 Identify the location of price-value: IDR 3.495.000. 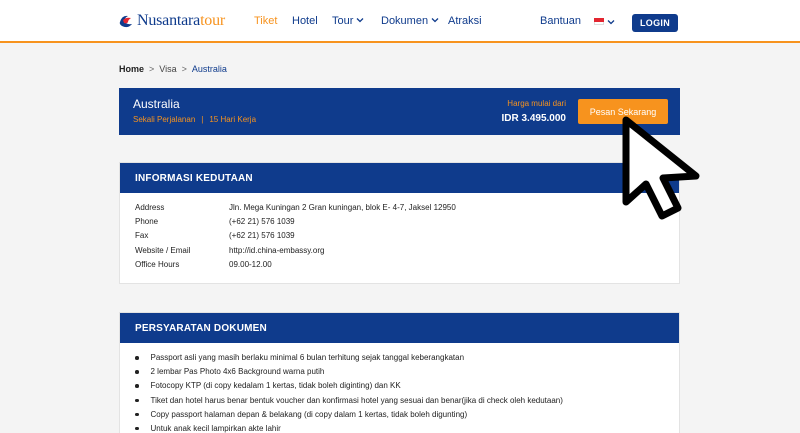
(534, 118).